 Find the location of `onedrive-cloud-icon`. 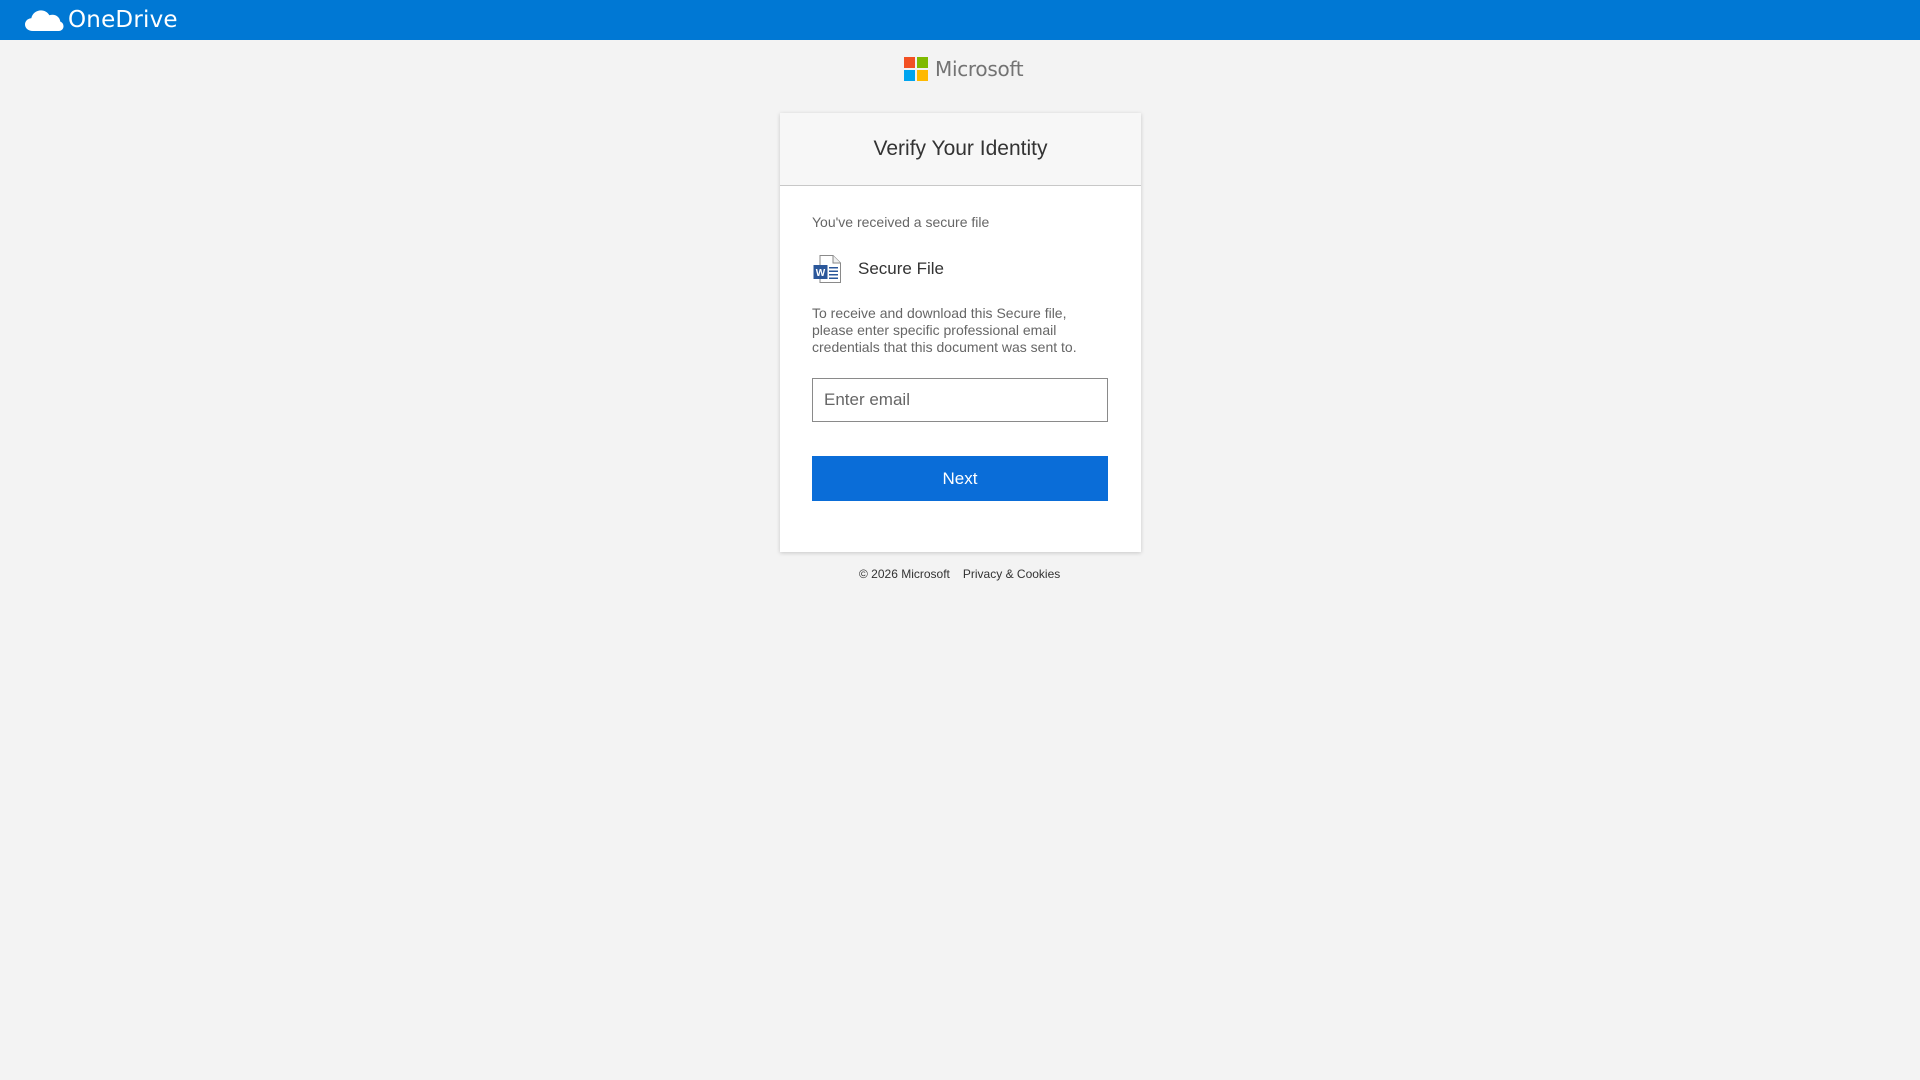

onedrive-cloud-icon is located at coordinates (44, 20).